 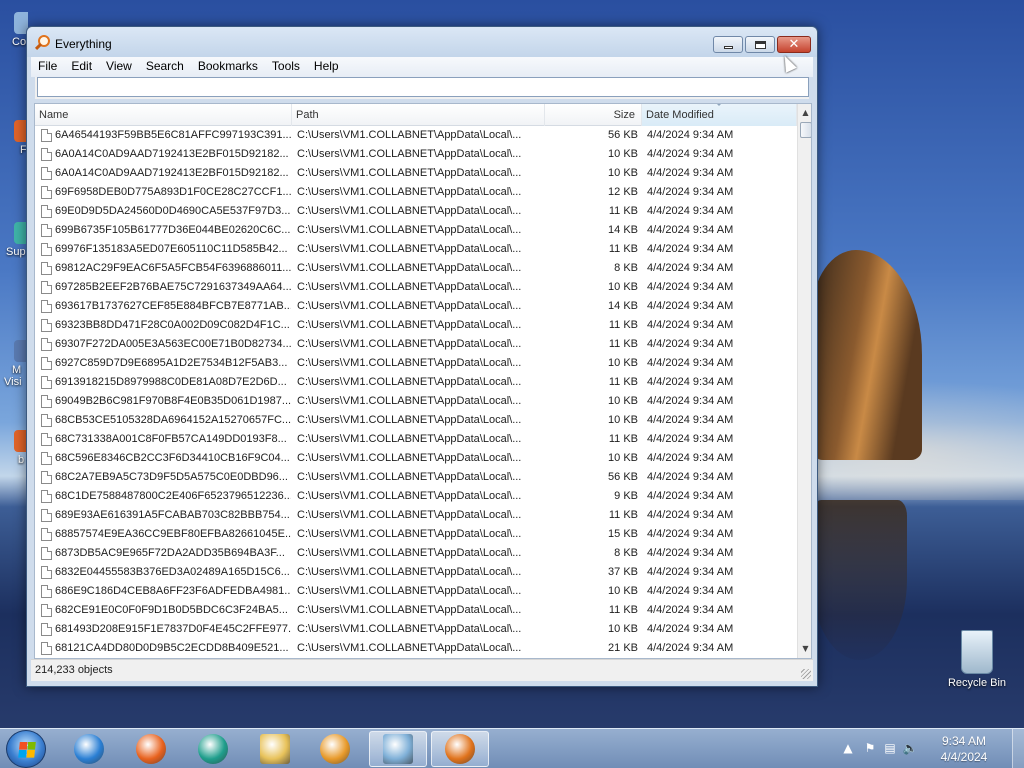 I want to click on close-button: ✕, so click(x=794, y=44).